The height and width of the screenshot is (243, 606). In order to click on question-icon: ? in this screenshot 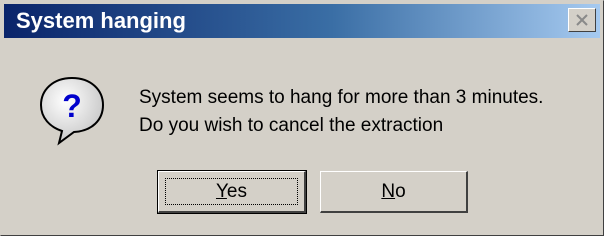, I will do `click(72, 113)`.